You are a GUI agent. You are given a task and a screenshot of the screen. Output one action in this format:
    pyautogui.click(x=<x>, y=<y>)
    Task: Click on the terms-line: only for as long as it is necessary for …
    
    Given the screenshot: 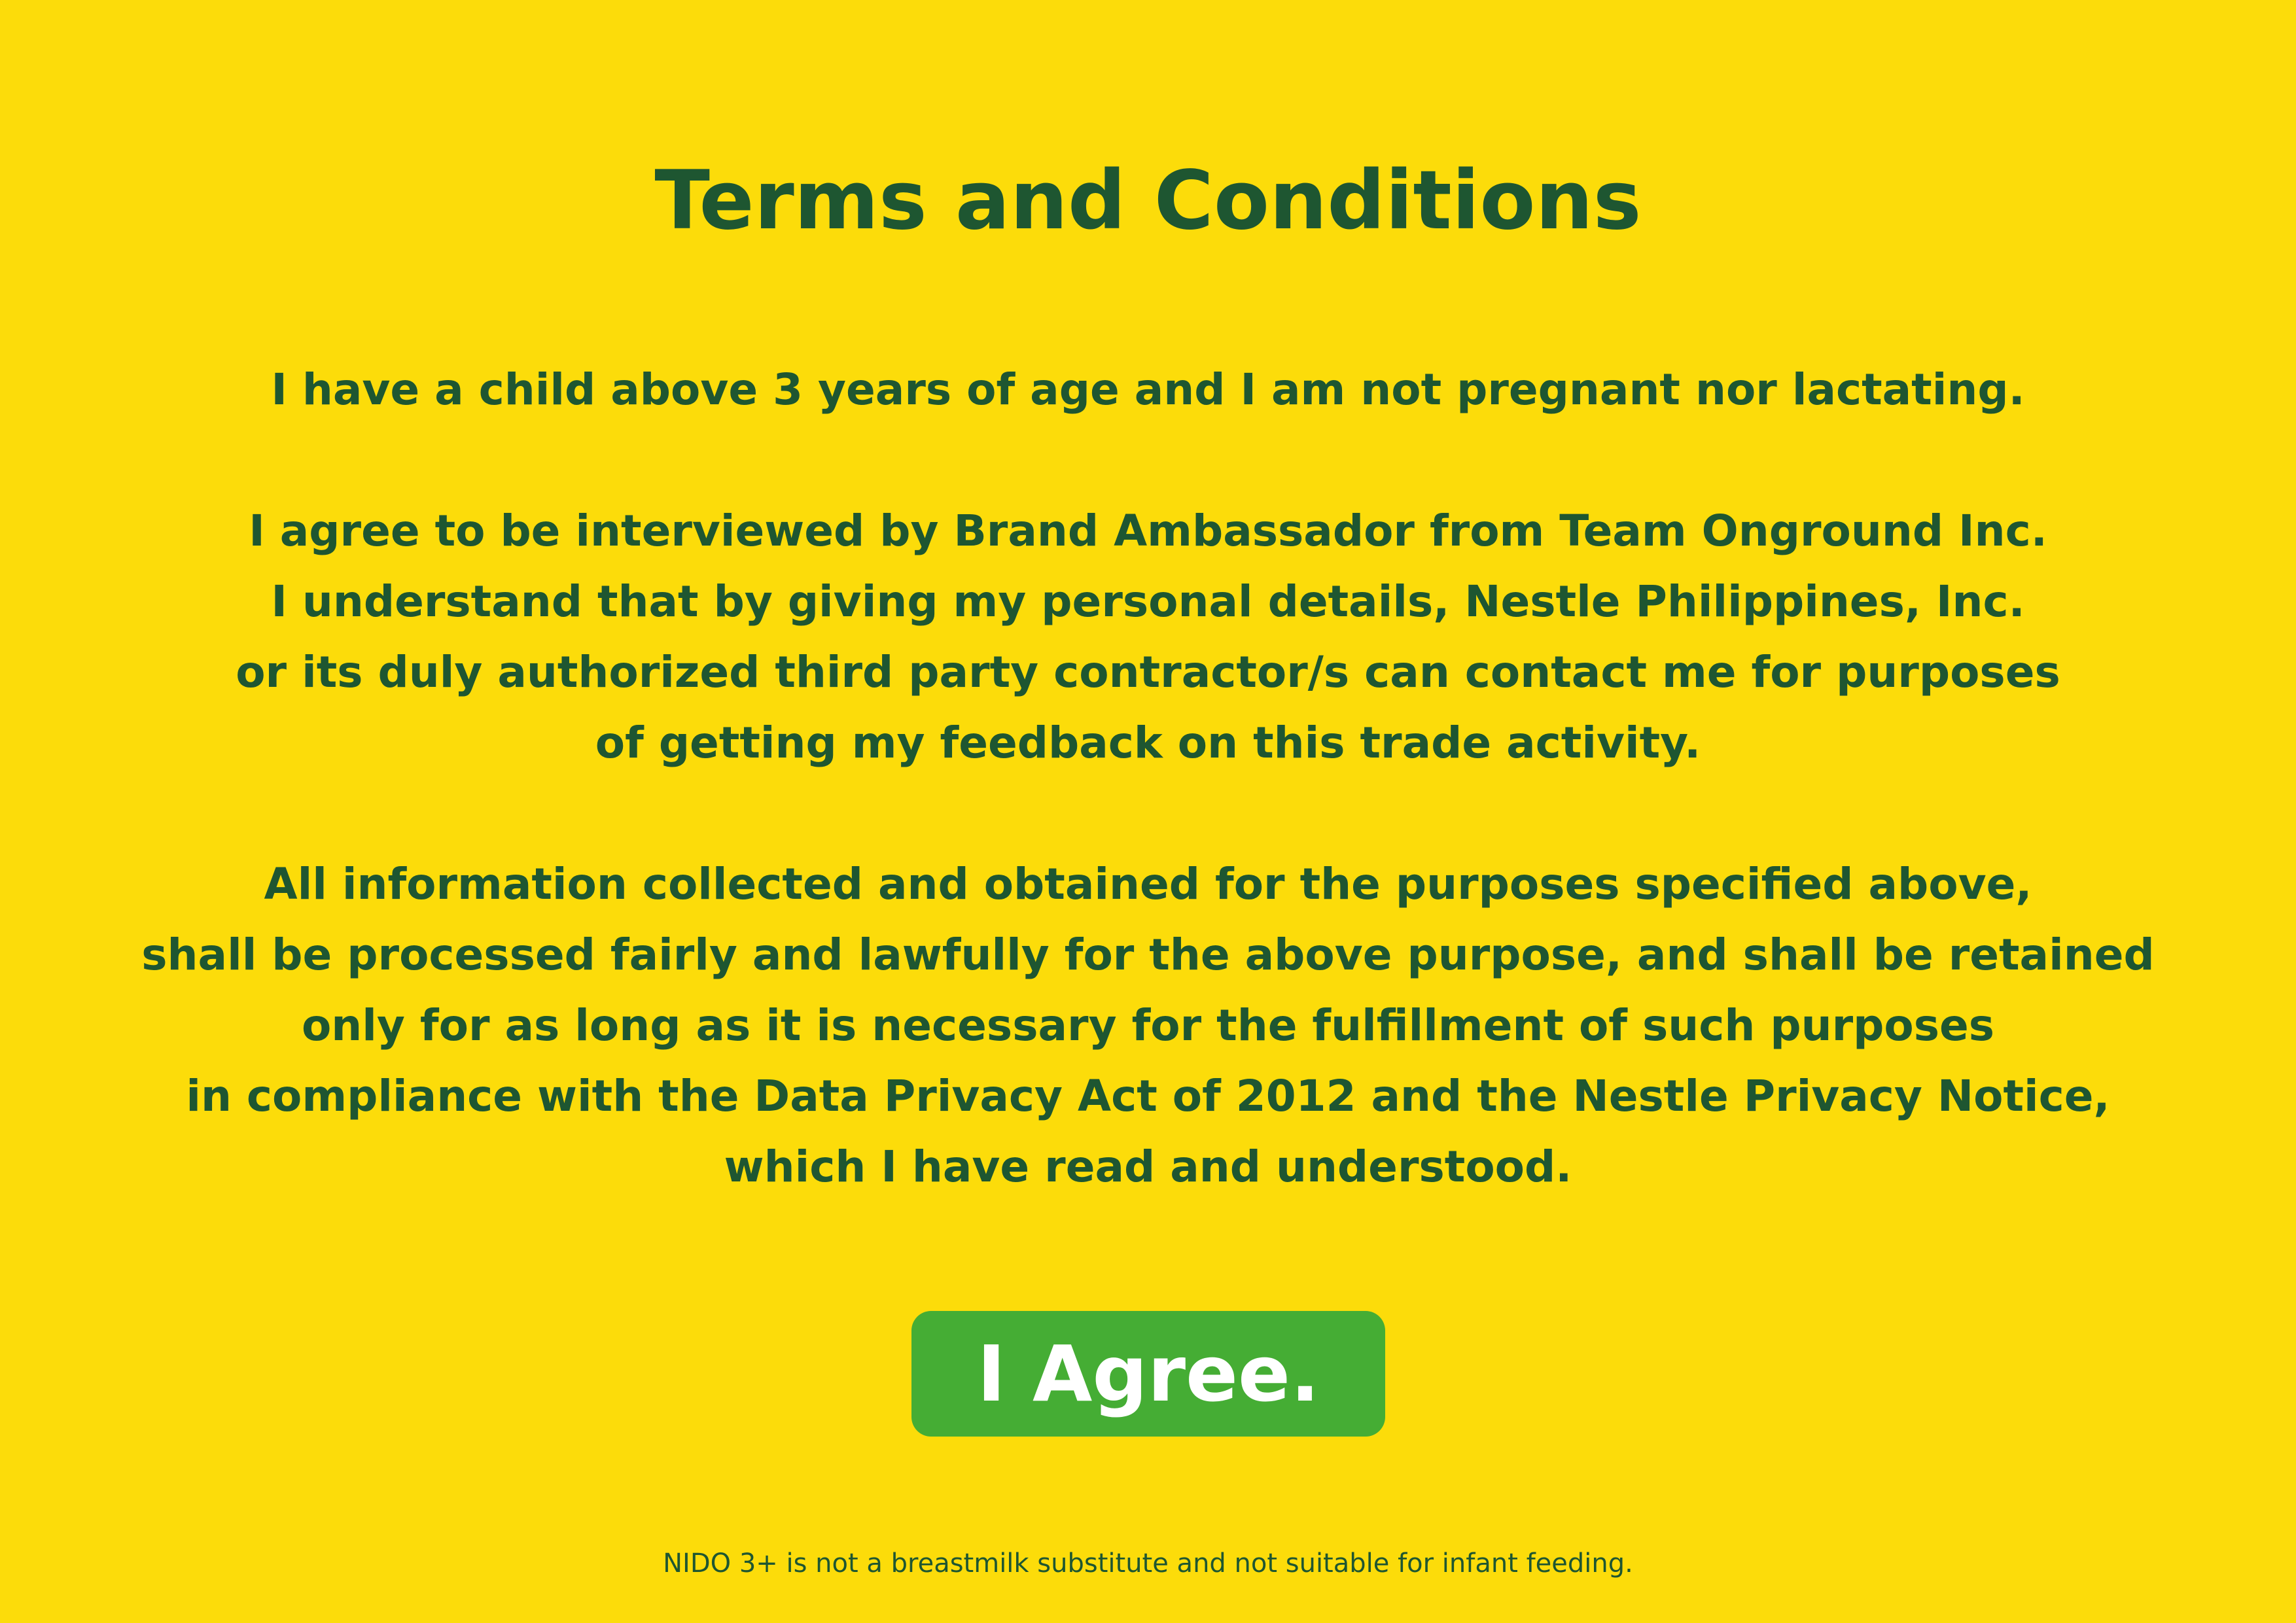 What is the action you would take?
    pyautogui.click(x=1148, y=1026)
    